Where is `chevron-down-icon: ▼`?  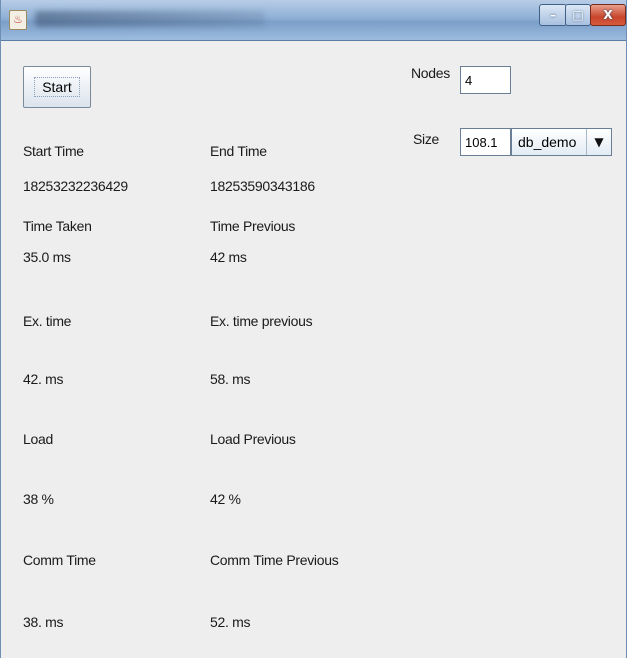
chevron-down-icon: ▼ is located at coordinates (598, 142).